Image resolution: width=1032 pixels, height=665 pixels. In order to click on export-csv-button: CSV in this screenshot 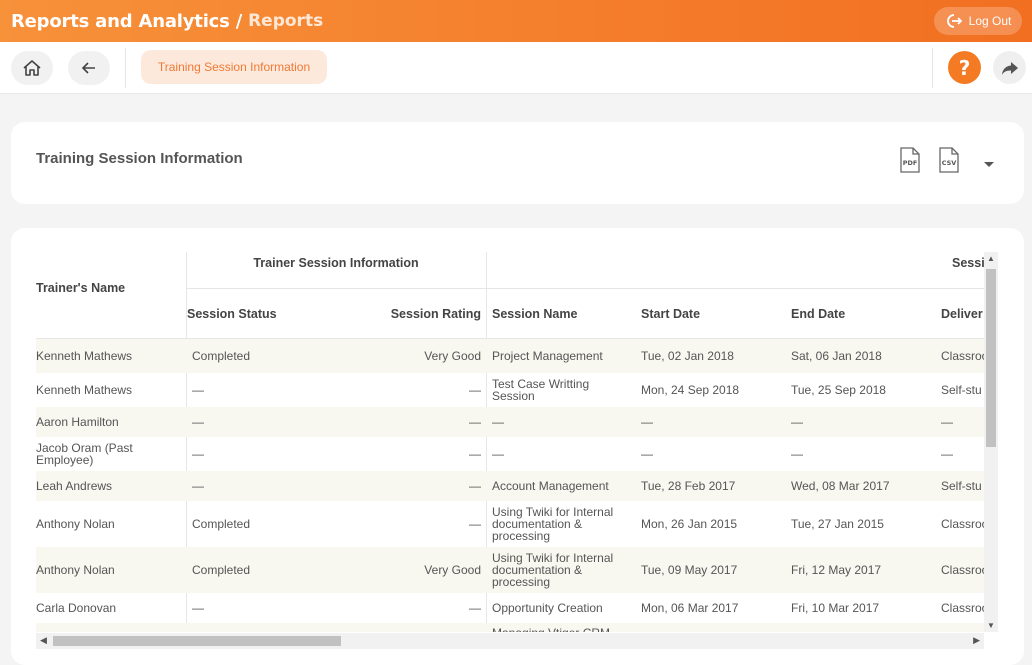, I will do `click(949, 162)`.